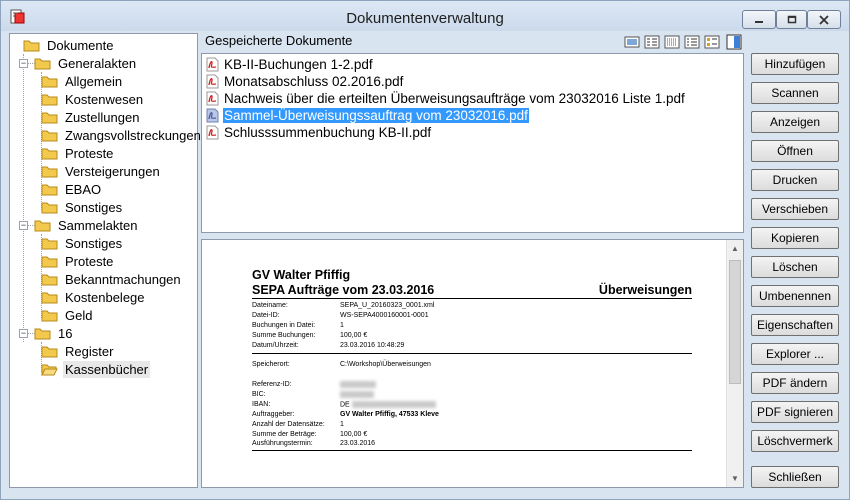 The height and width of the screenshot is (500, 850). Describe the element at coordinates (94, 297) in the screenshot. I see `tree-item-kostenbelege: Kostenbelege` at that location.